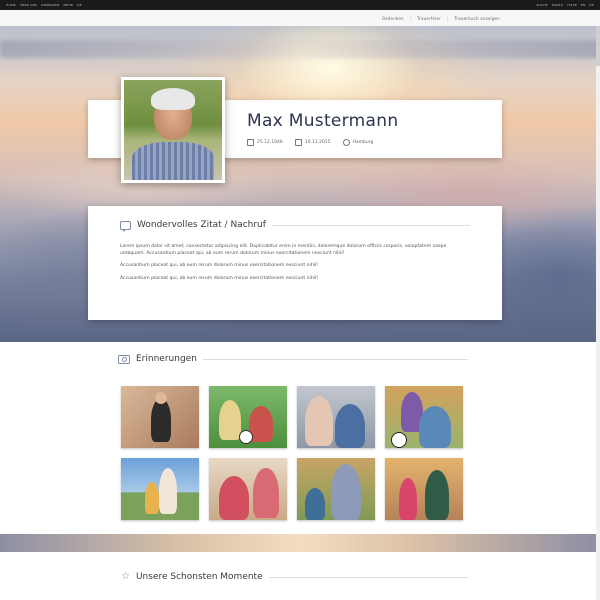  Describe the element at coordinates (28, 5) in the screenshot. I see `top-link: ÜBER UNS` at that location.